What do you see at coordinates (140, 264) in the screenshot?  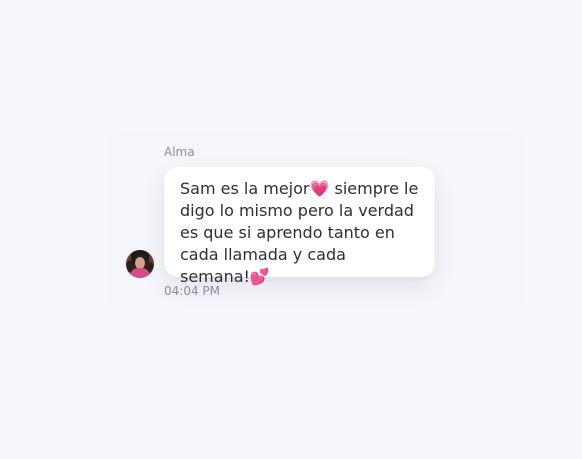 I see `user-avatar-icon` at bounding box center [140, 264].